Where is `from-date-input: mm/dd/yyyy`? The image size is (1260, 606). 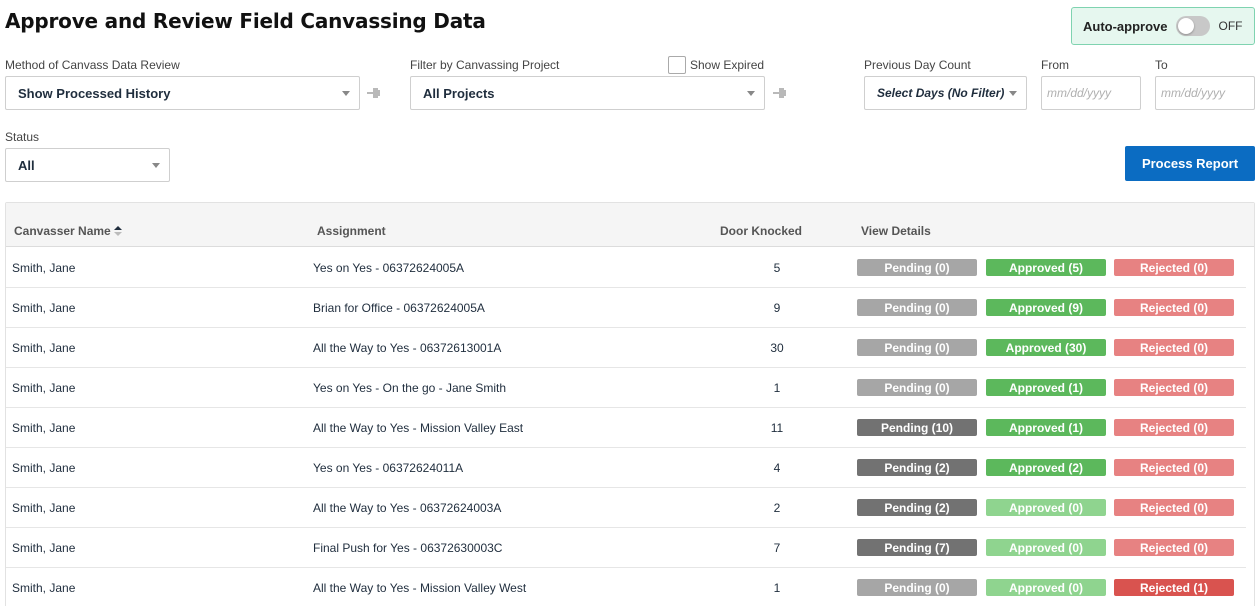 from-date-input: mm/dd/yyyy is located at coordinates (1091, 93).